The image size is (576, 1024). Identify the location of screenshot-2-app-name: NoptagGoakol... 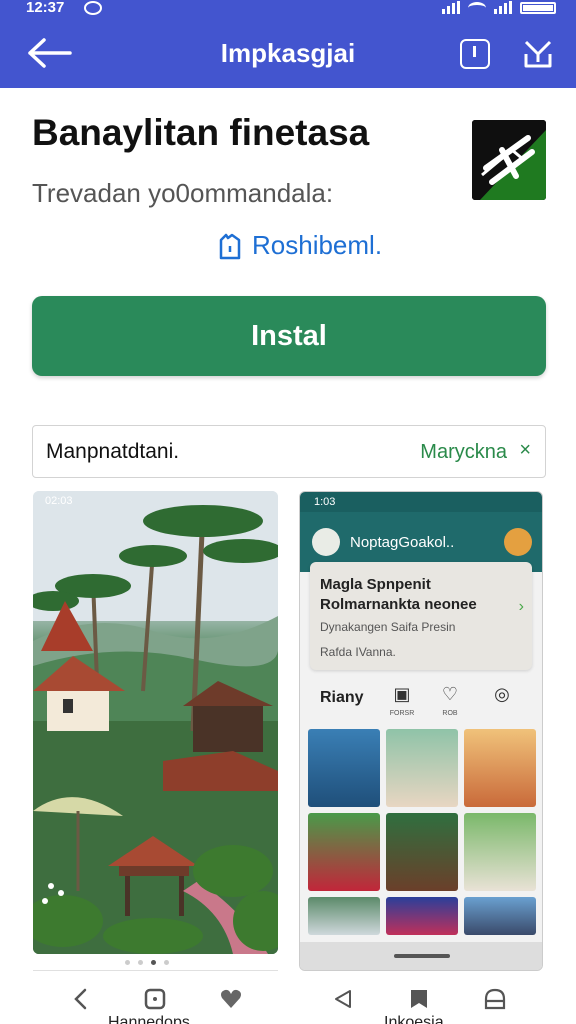
(402, 542).